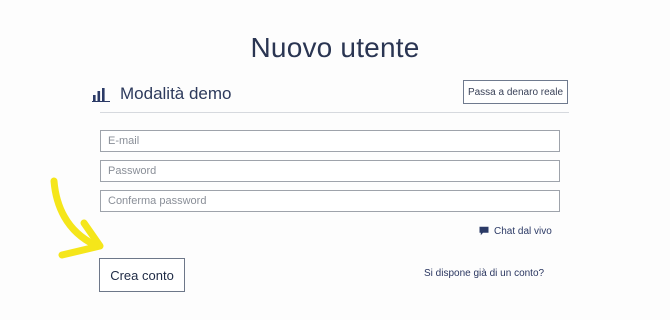 The height and width of the screenshot is (320, 670). Describe the element at coordinates (484, 231) in the screenshot. I see `chat-bubble-icon` at that location.